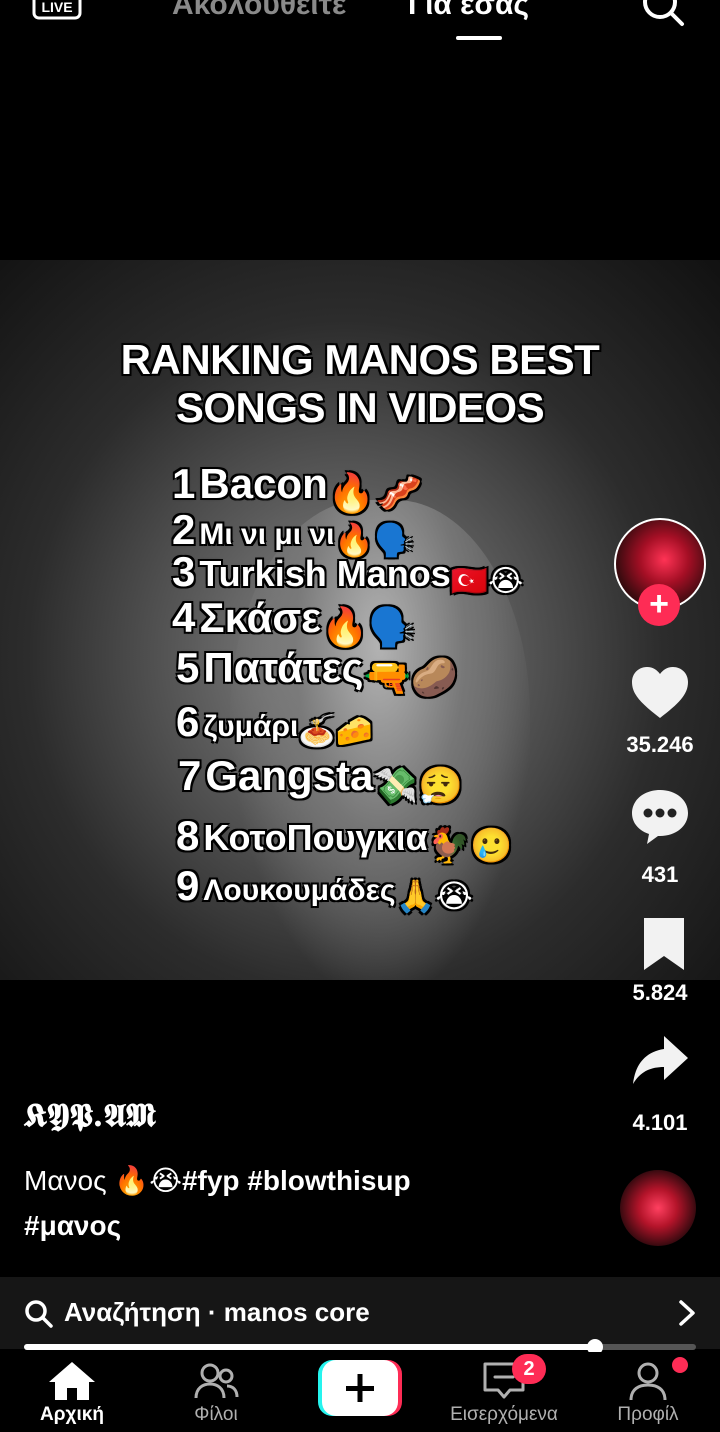  What do you see at coordinates (217, 1312) in the screenshot?
I see `search-suggestion-label: Αναζήτηση · manos core` at bounding box center [217, 1312].